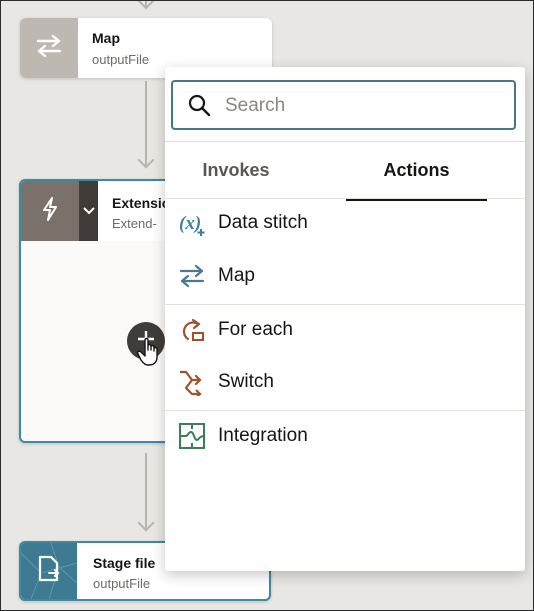 The width and height of the screenshot is (534, 611). Describe the element at coordinates (360, 106) in the screenshot. I see `search-input` at that location.